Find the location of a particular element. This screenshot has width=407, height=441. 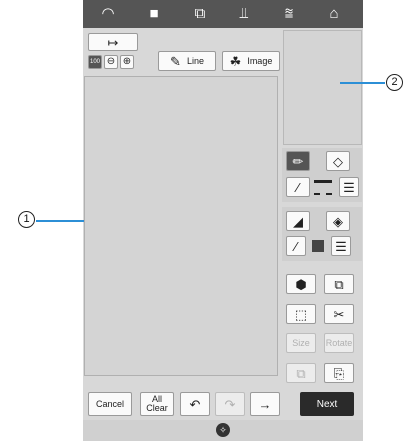

line-draw-icon: ✎ is located at coordinates (175, 61).